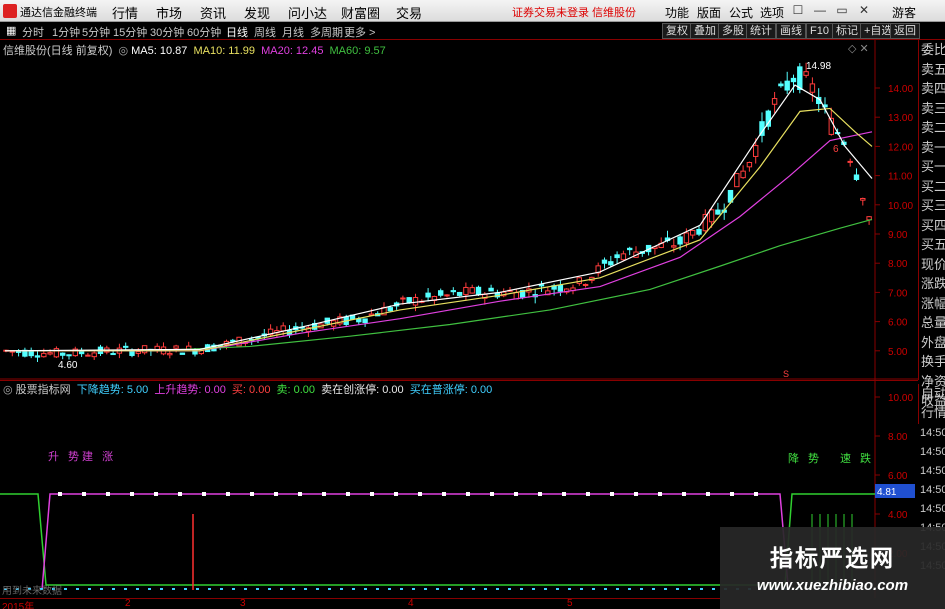  What do you see at coordinates (257, 12) in the screenshot?
I see `menu-discover: 发现` at bounding box center [257, 12].